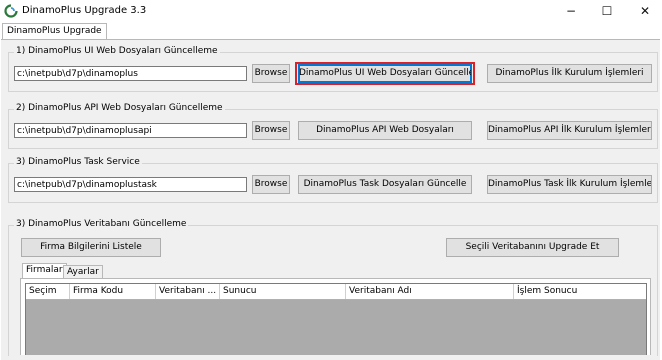  I want to click on app-logo-icon, so click(11, 11).